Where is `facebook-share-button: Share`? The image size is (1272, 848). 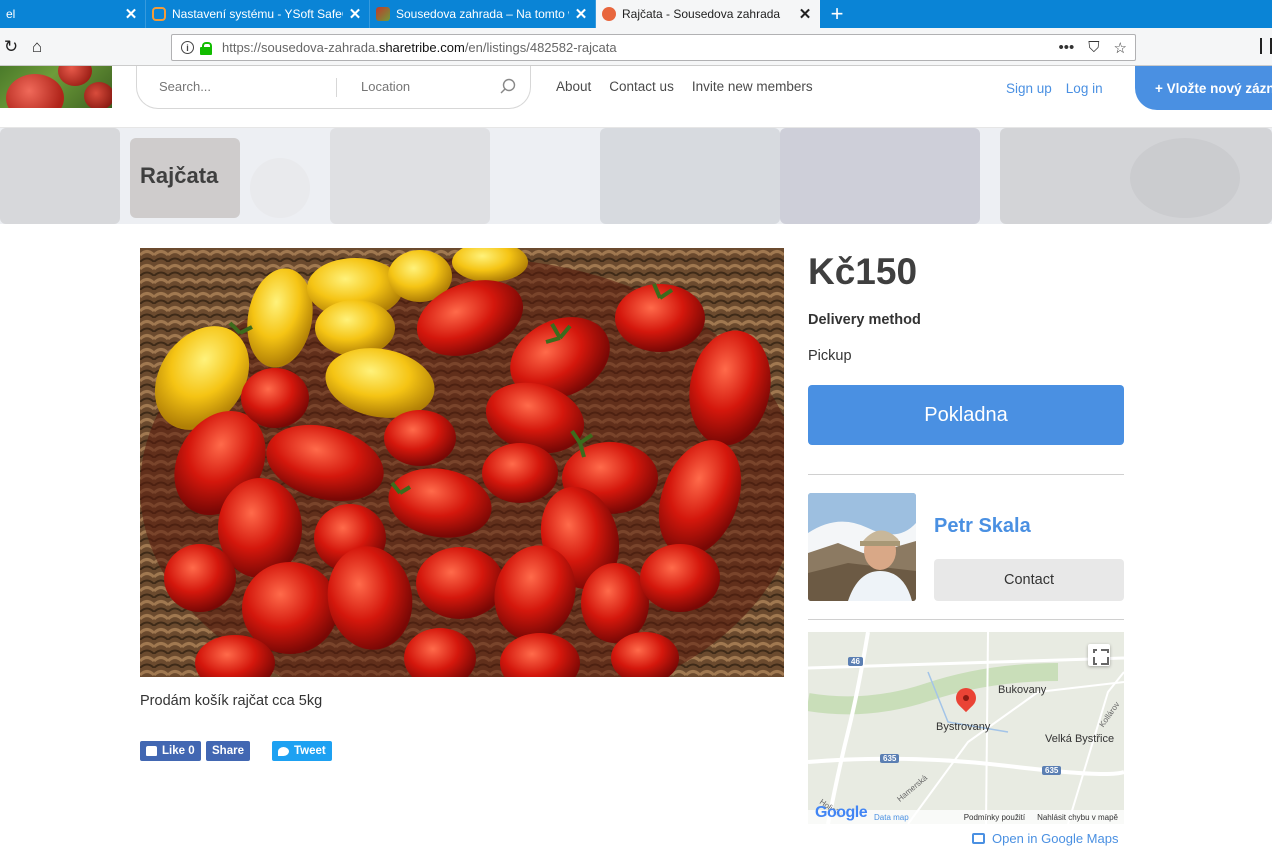
facebook-share-button: Share is located at coordinates (228, 751).